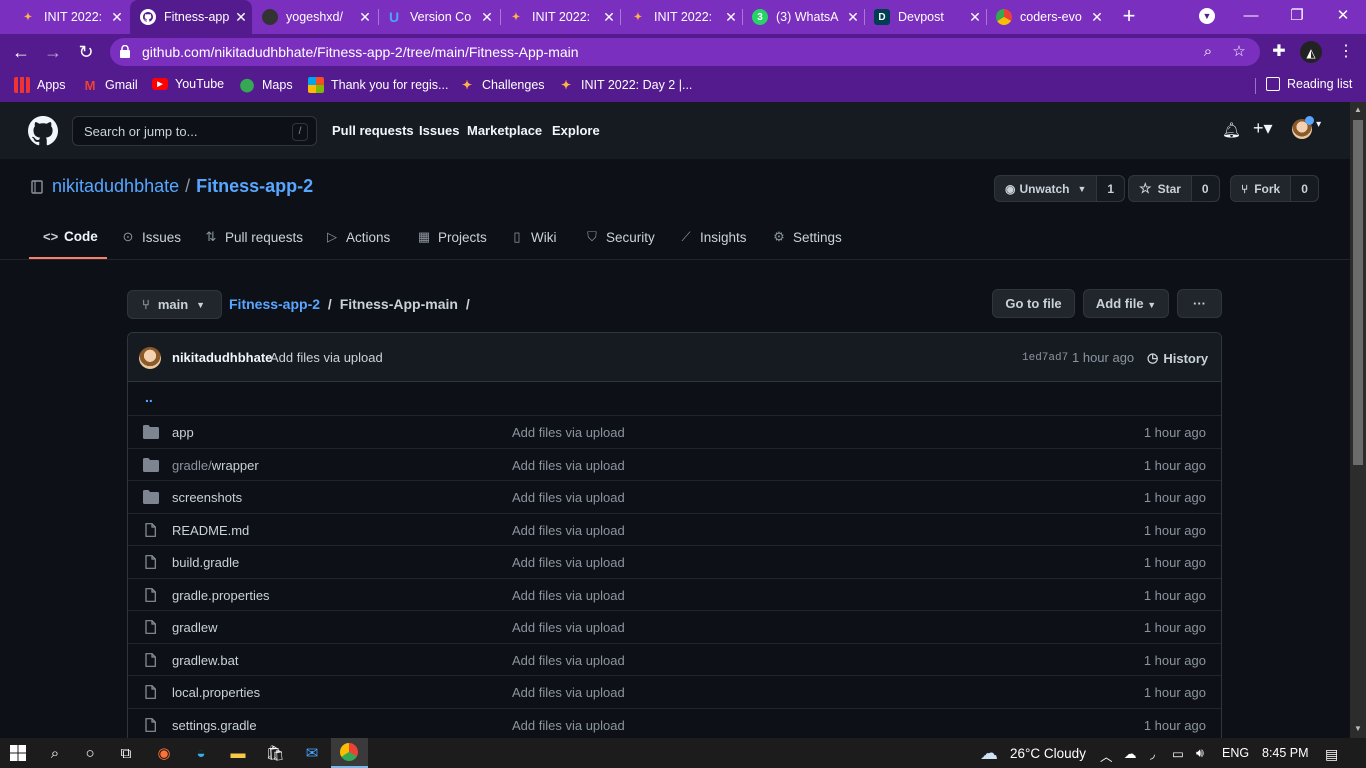 The width and height of the screenshot is (1366, 768). I want to click on tab-security: ⛉ Security, so click(620, 237).